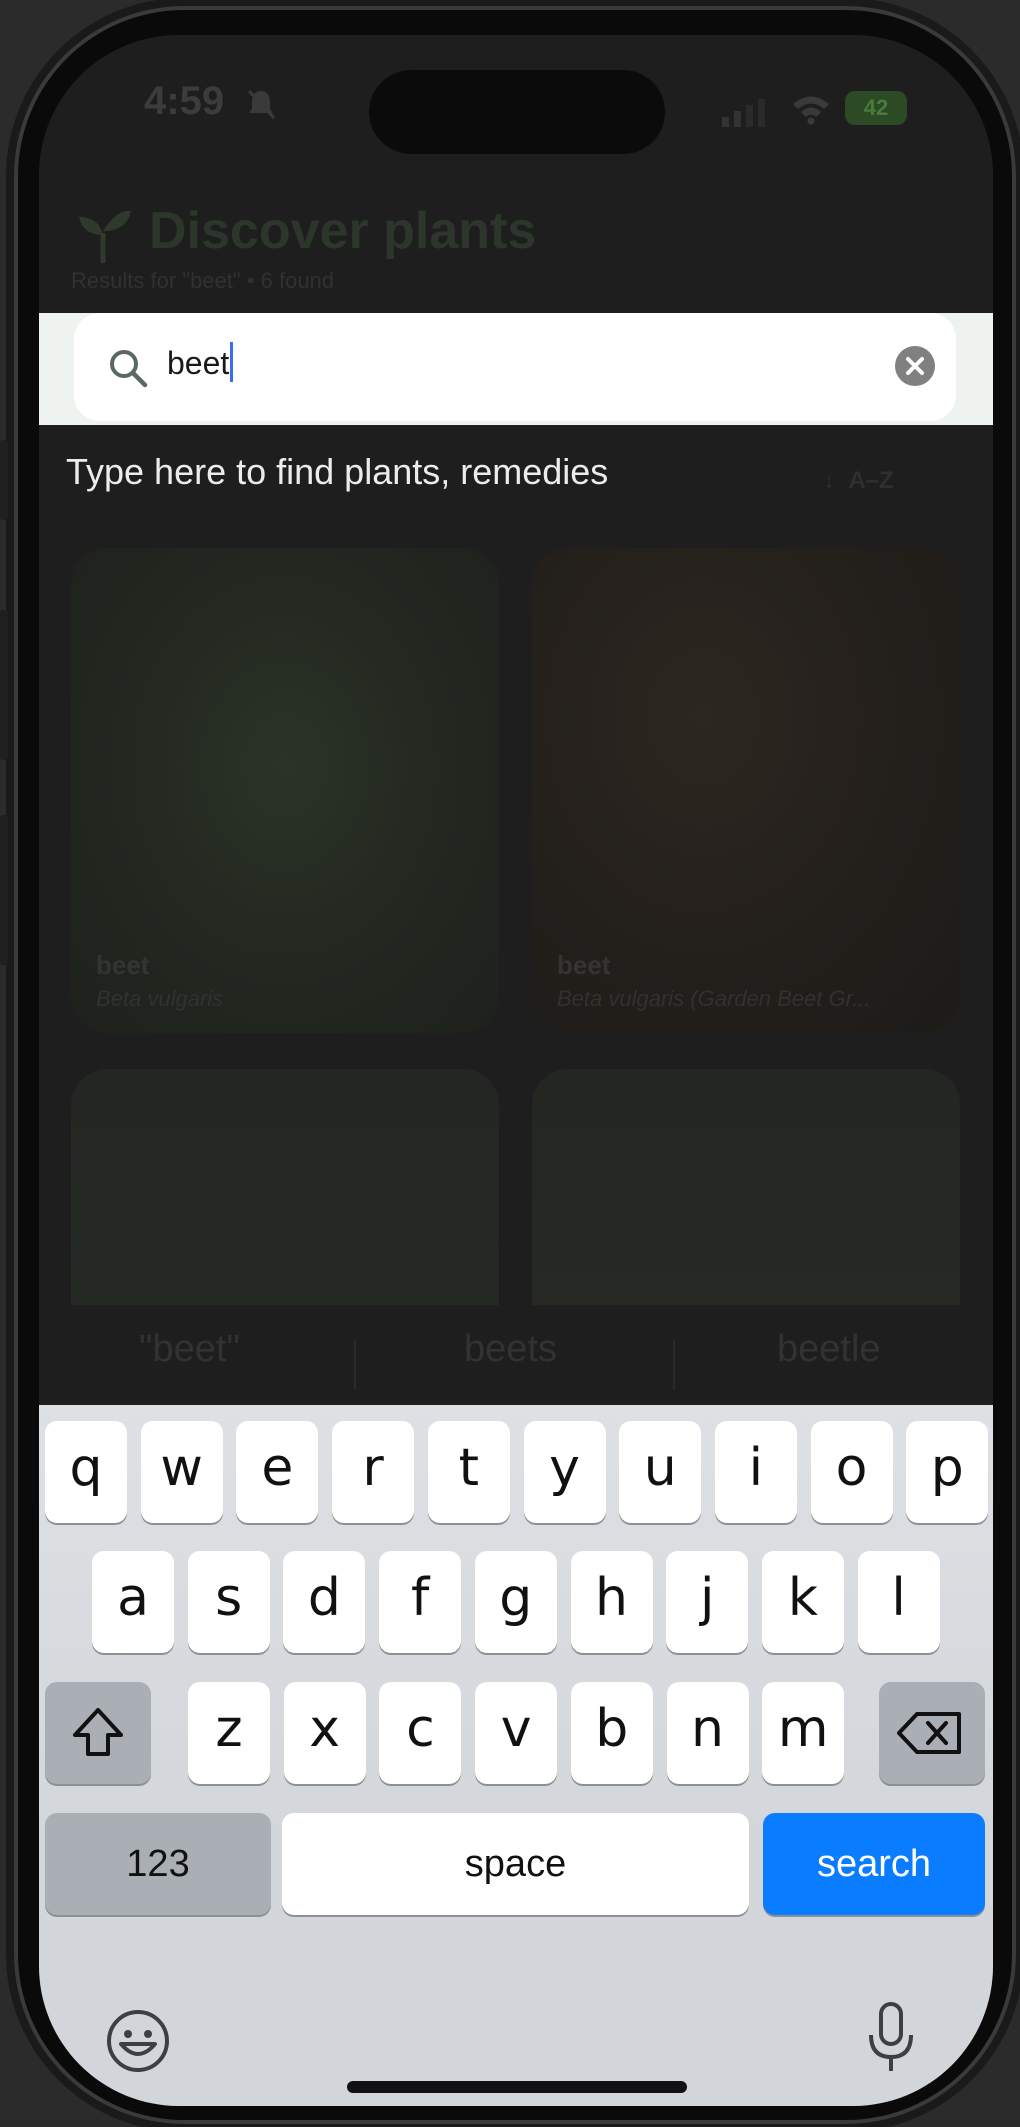  Describe the element at coordinates (874, 1864) in the screenshot. I see `search-key: search` at that location.